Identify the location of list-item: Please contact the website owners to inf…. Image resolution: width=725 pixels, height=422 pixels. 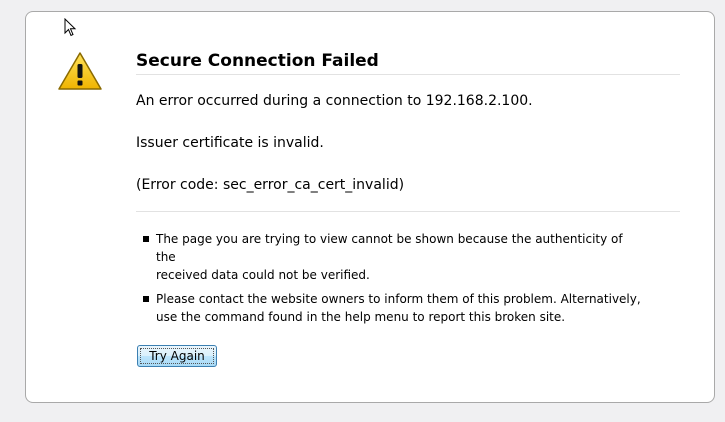
(393, 308).